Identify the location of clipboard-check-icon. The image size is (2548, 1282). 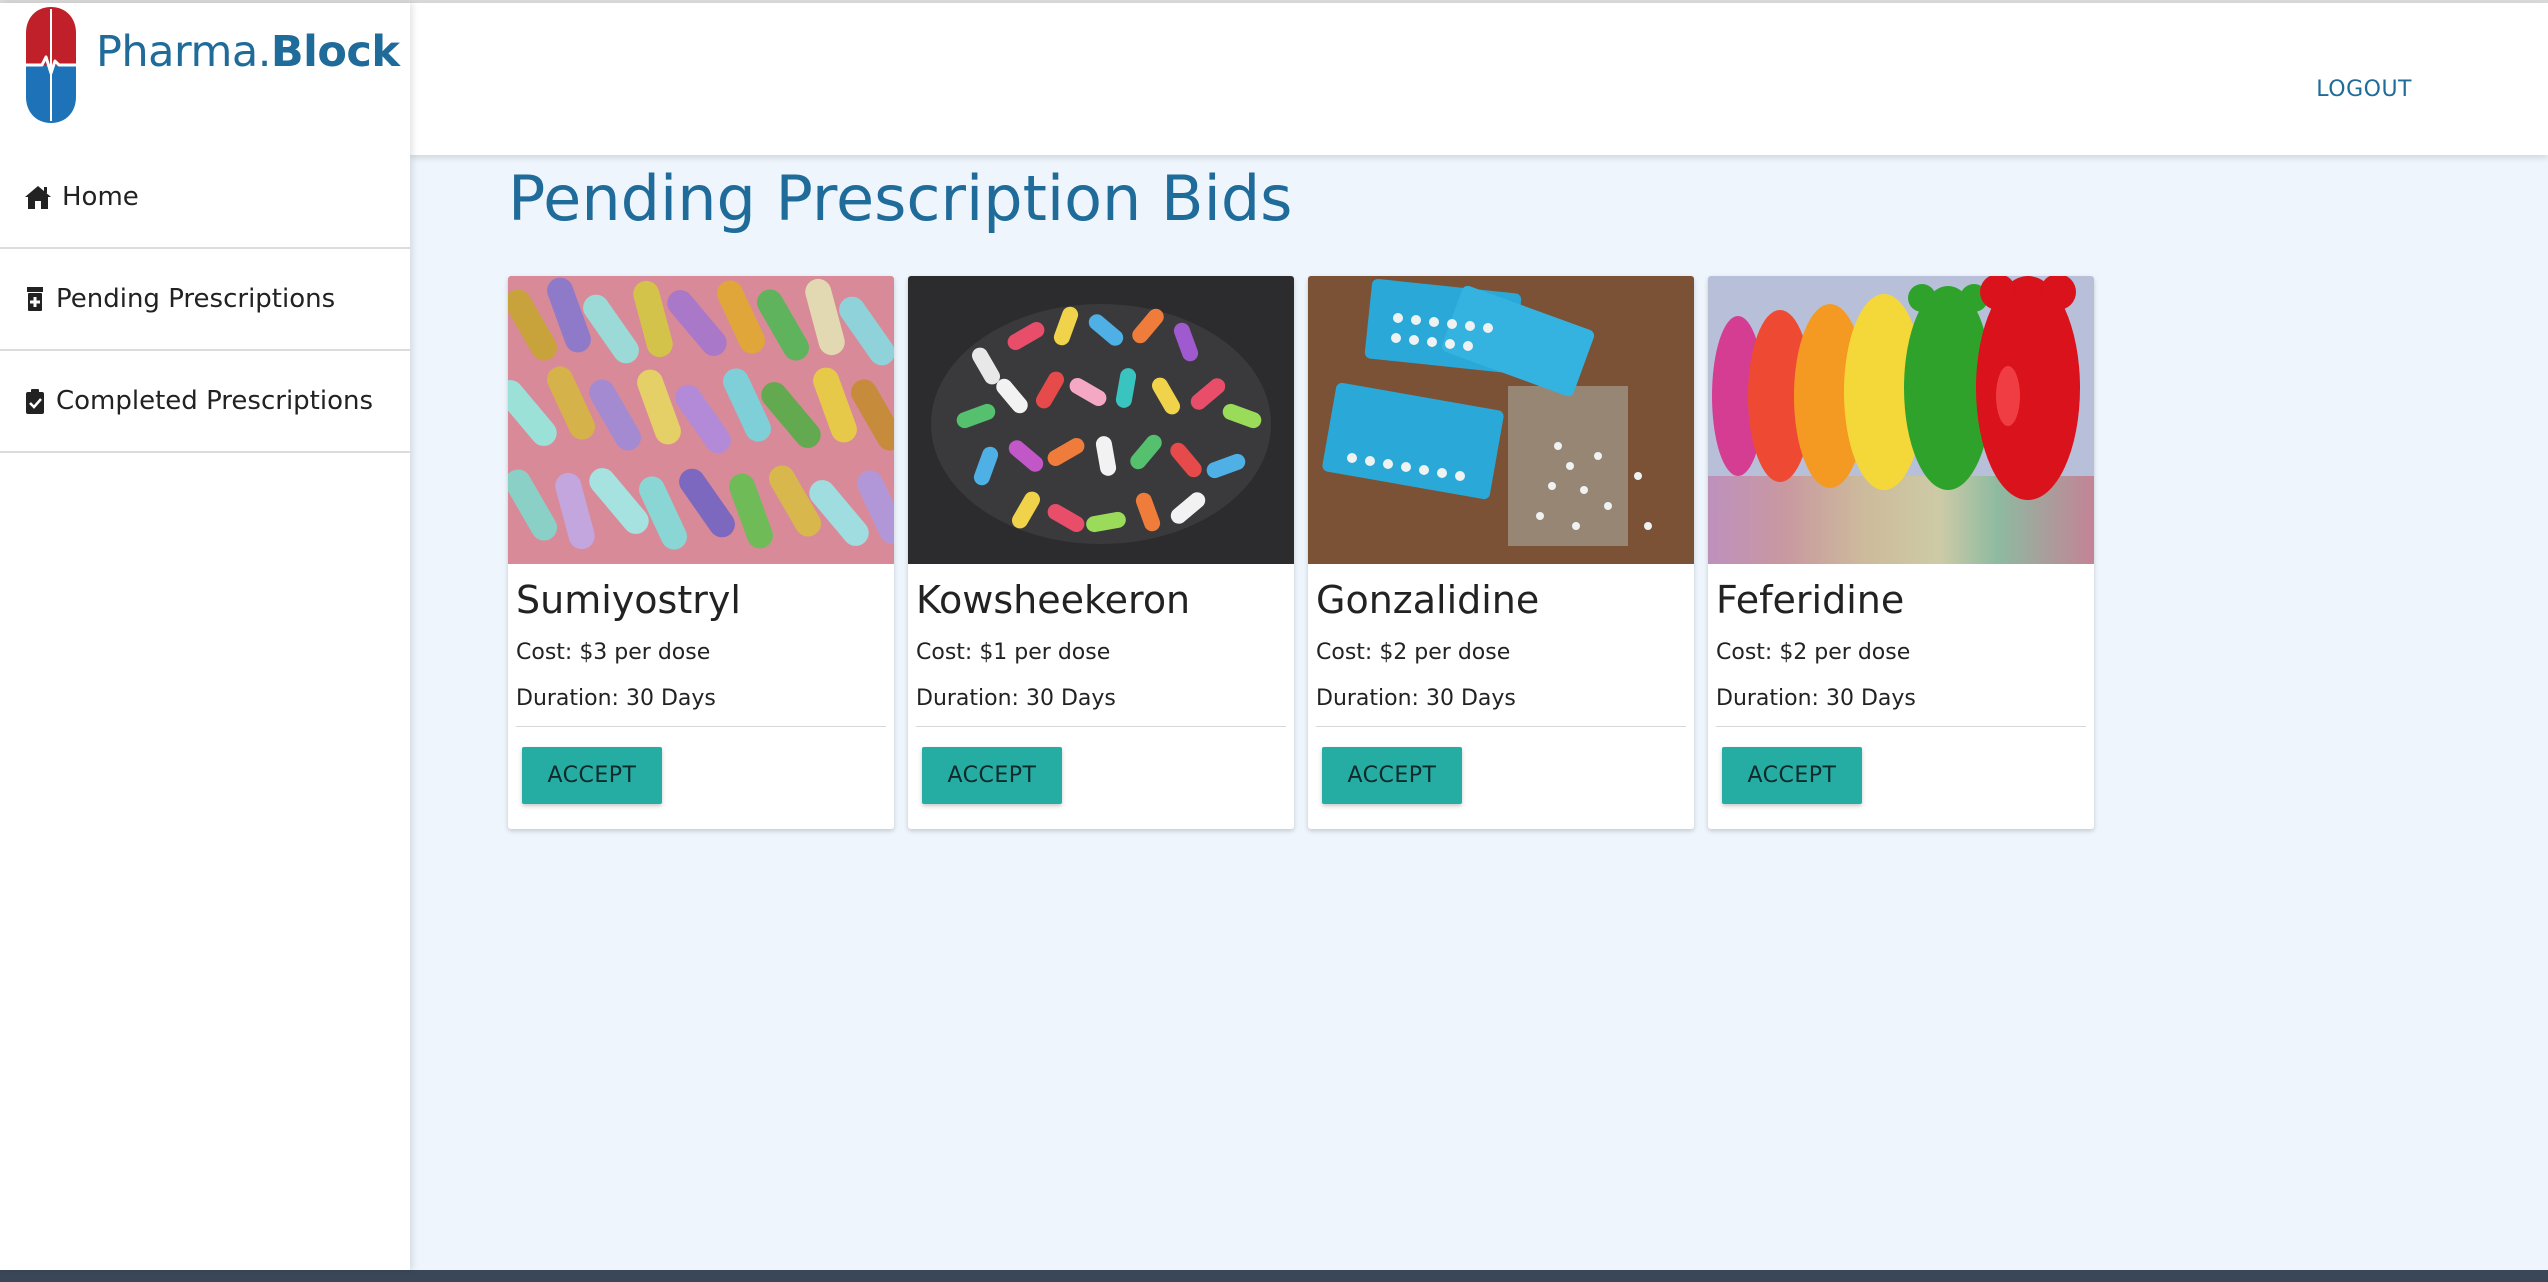
(35, 401).